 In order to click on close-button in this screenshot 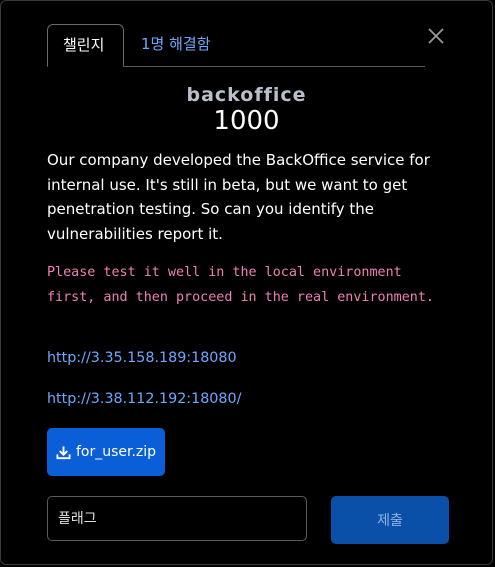, I will do `click(436, 36)`.